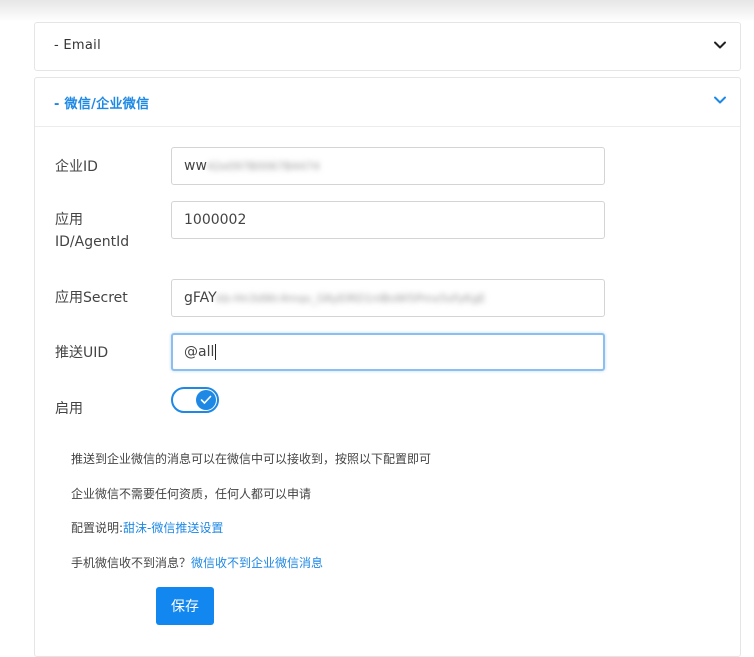 This screenshot has height=657, width=754. What do you see at coordinates (91, 298) in the screenshot?
I see `secret-label: 应用Secret` at bounding box center [91, 298].